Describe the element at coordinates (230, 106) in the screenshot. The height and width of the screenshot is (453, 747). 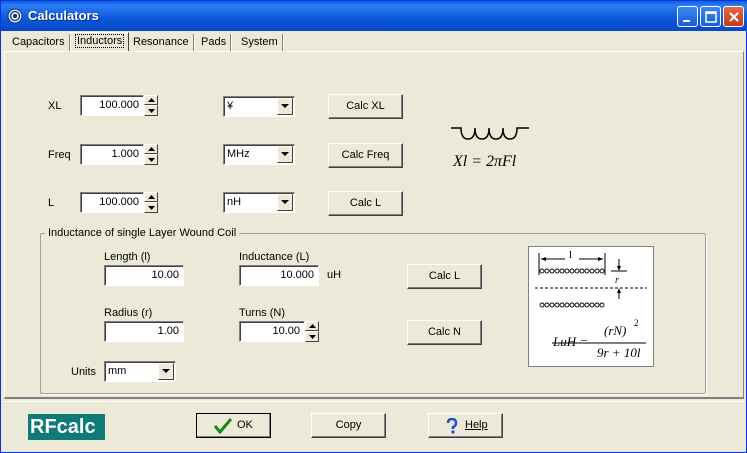
I see `xl-unit-value: ¥` at that location.